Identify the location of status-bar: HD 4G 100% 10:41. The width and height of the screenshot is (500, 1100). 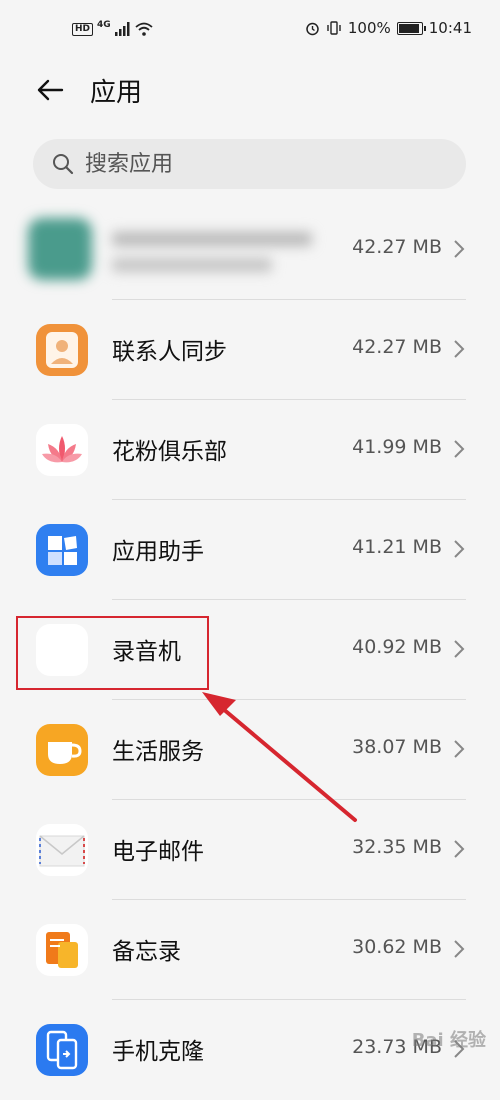
(250, 29).